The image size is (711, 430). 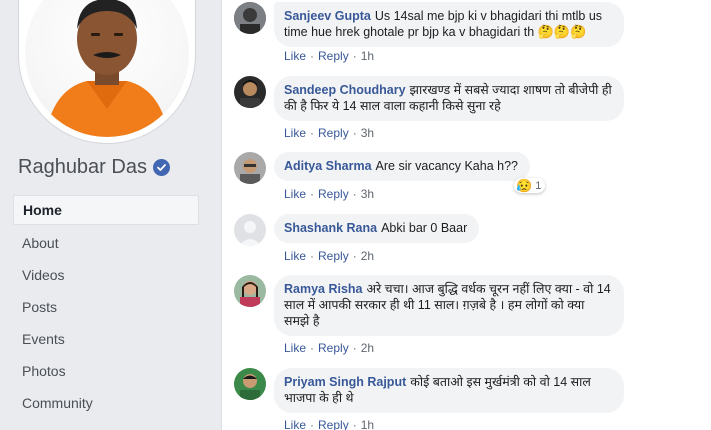 What do you see at coordinates (345, 382) in the screenshot?
I see `comment-author: Priyam Singh Rajput` at bounding box center [345, 382].